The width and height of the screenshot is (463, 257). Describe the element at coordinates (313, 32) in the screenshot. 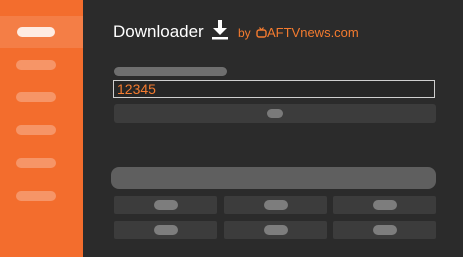

I see `brand-name: AFTVnews.com` at that location.